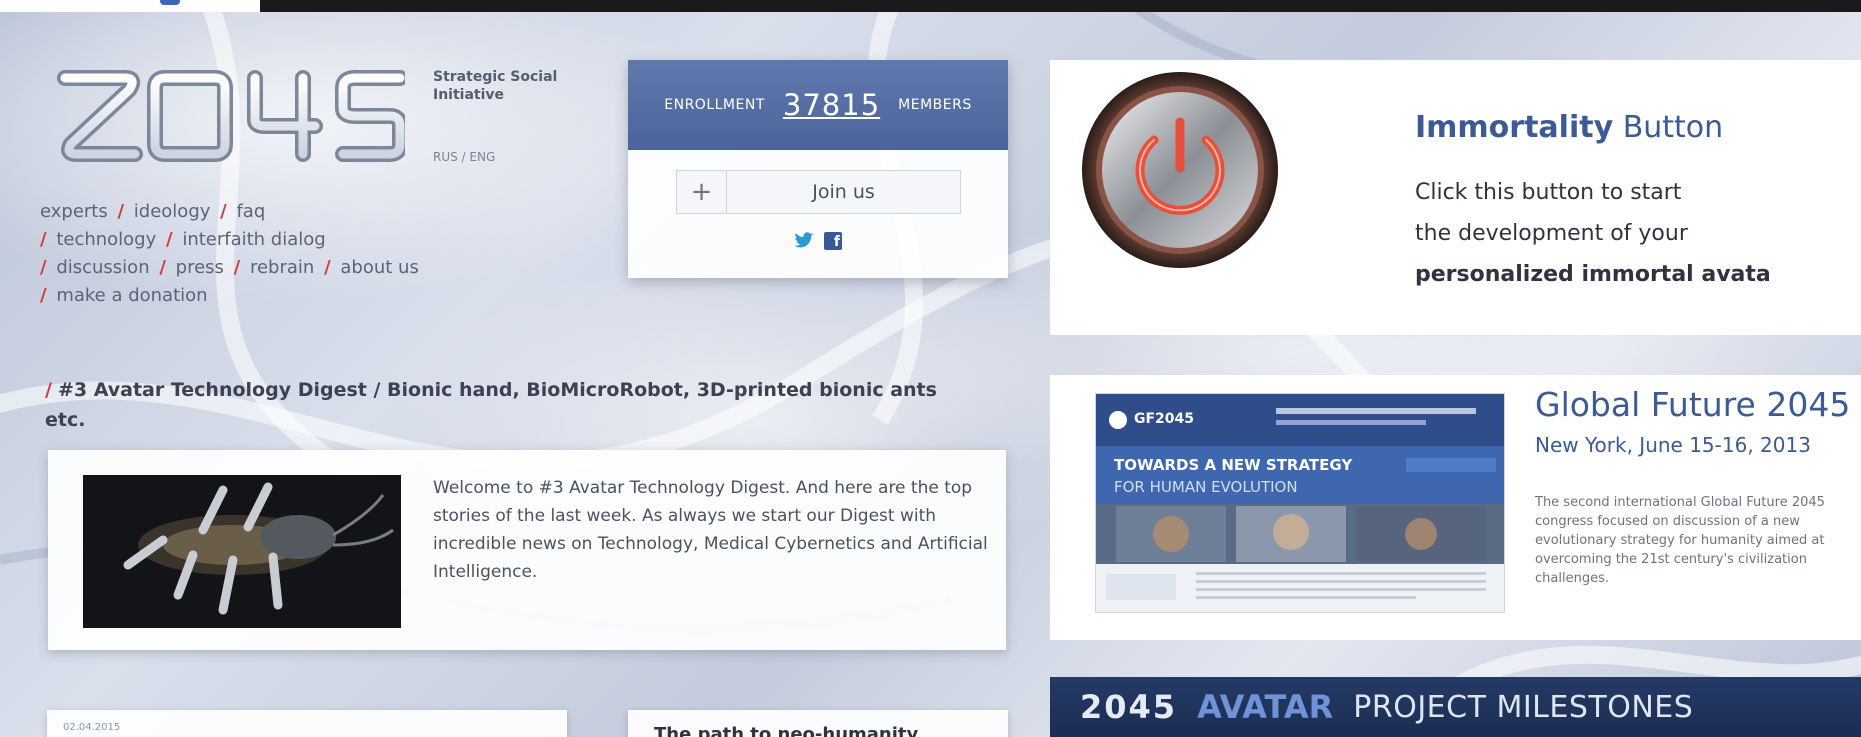 Image resolution: width=1861 pixels, height=737 pixels. Describe the element at coordinates (1593, 274) in the screenshot. I see `immortality-line3: personalized immortal avata` at that location.